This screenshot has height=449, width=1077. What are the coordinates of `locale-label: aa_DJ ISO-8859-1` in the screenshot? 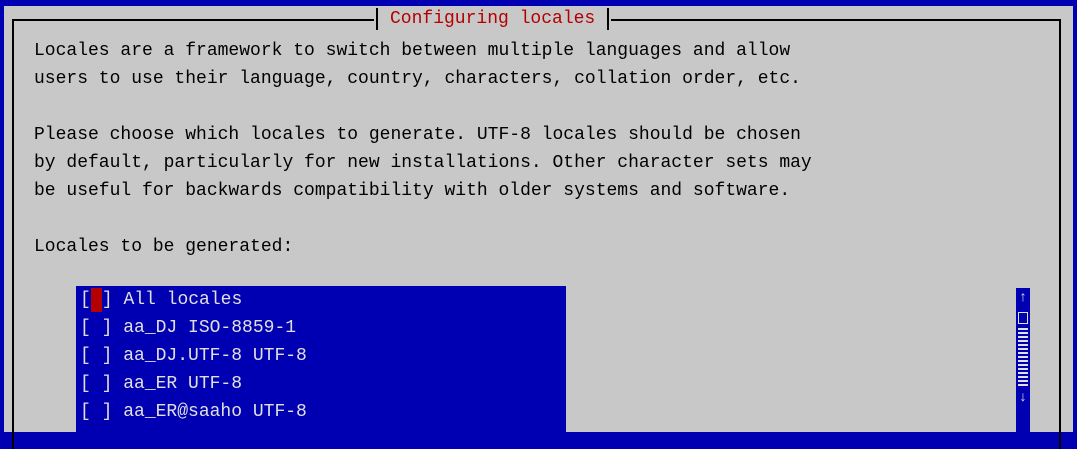 It's located at (210, 328).